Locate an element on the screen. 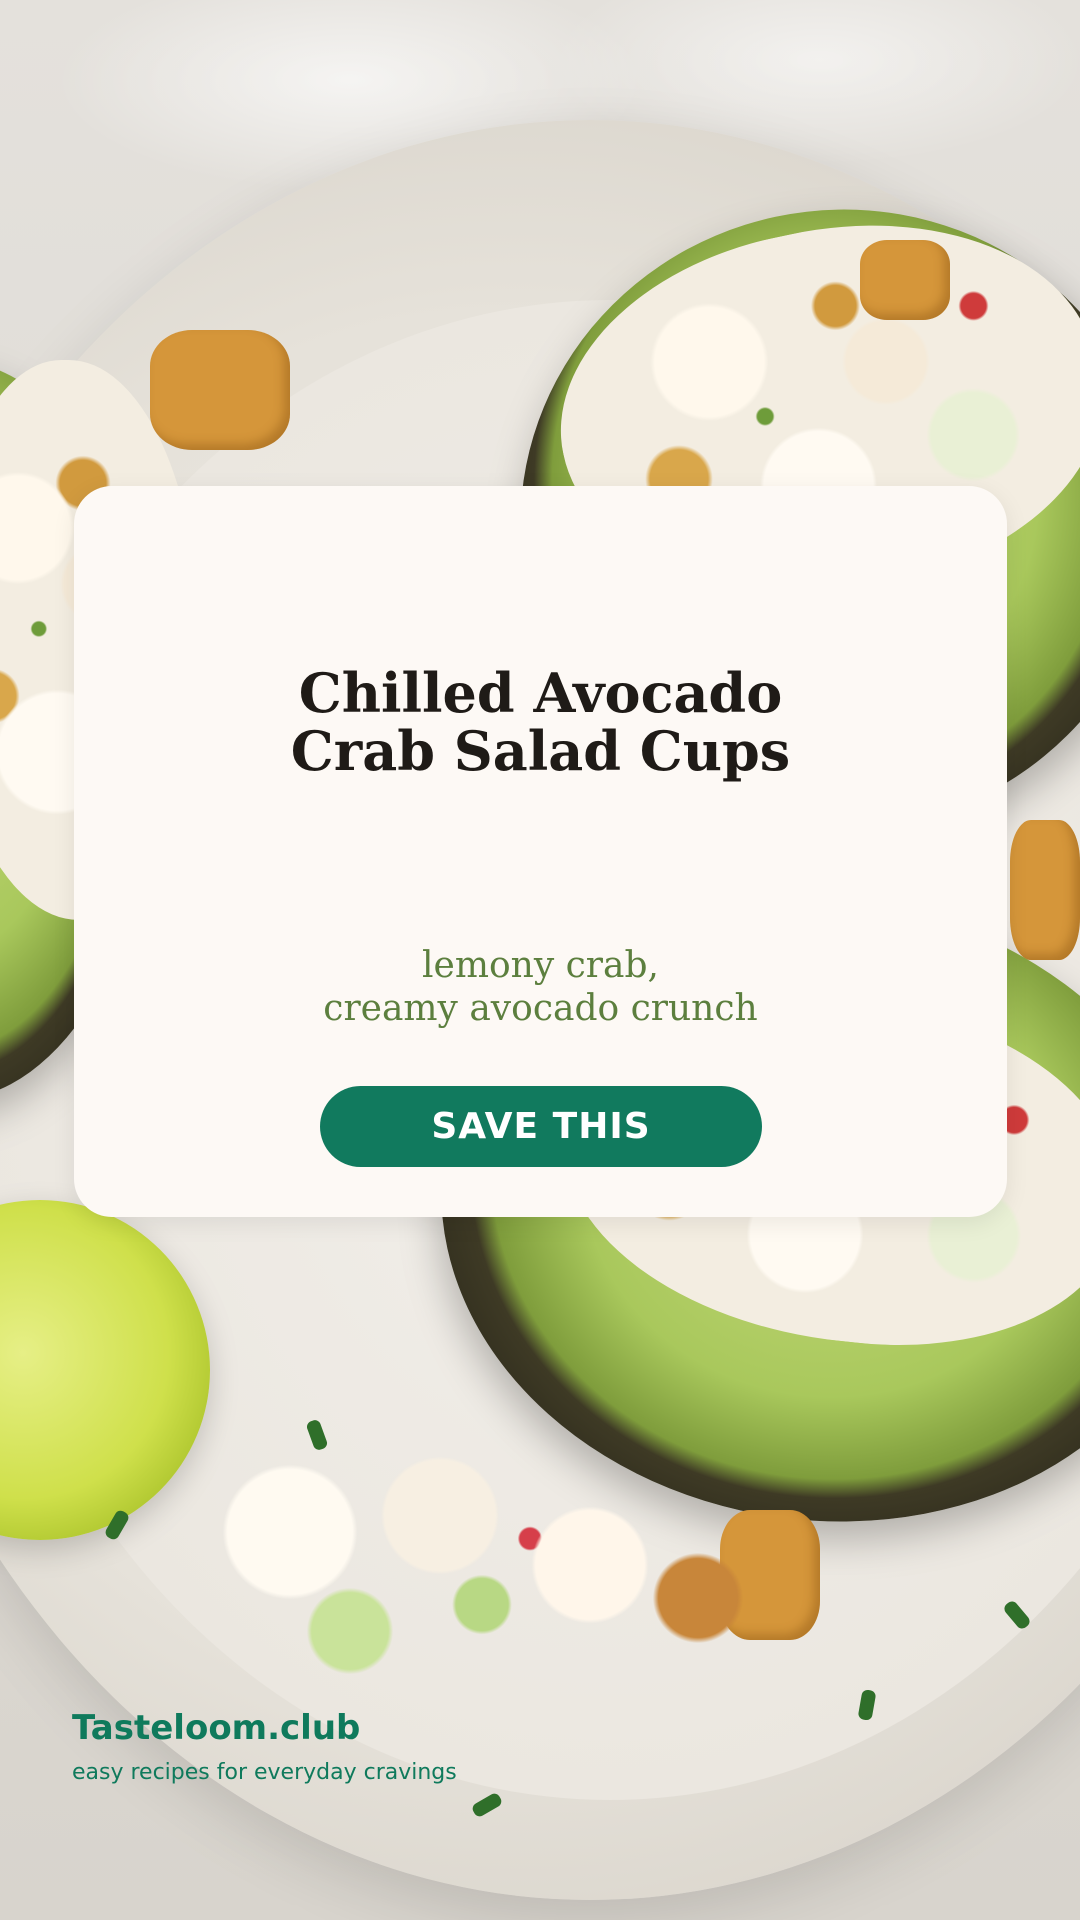 Image resolution: width=1080 pixels, height=1920 pixels. recipe-title: Chilled Avocado Crab Salad Cups is located at coordinates (540, 722).